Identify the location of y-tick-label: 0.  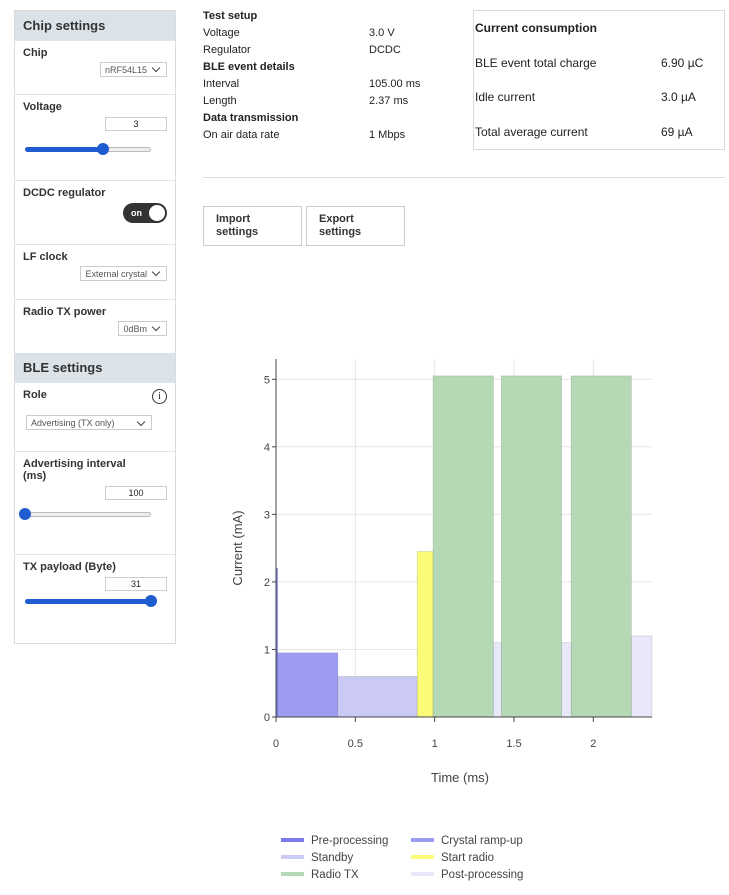
(267, 718).